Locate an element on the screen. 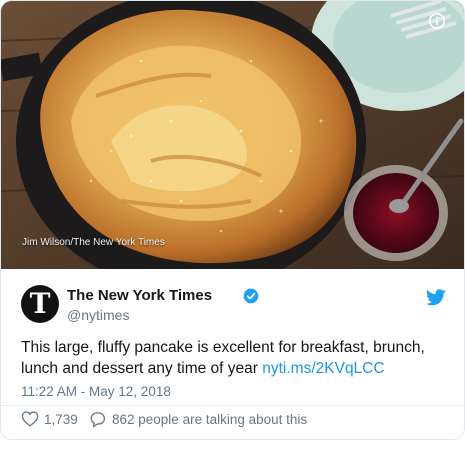 The width and height of the screenshot is (465, 451). like-count: 1,739 is located at coordinates (61, 419).